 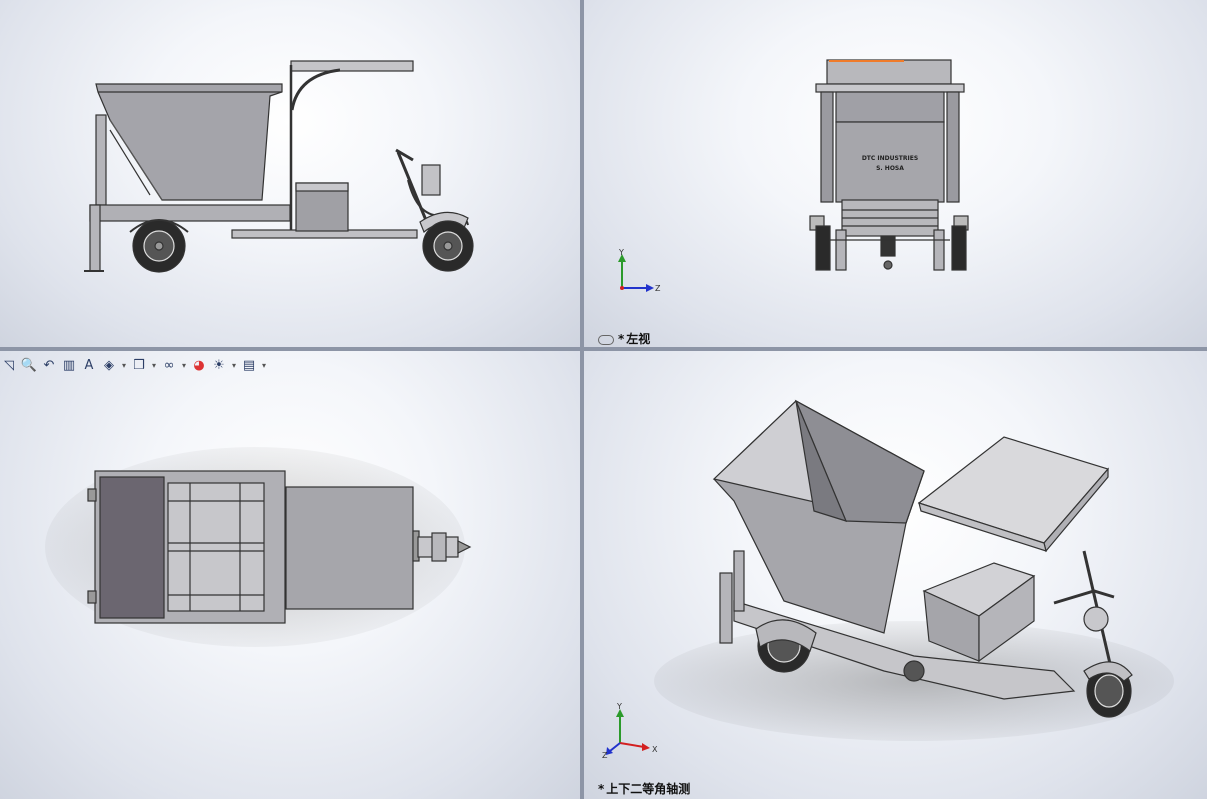 What do you see at coordinates (279, 166) in the screenshot?
I see `tricycle-side-view-model` at bounding box center [279, 166].